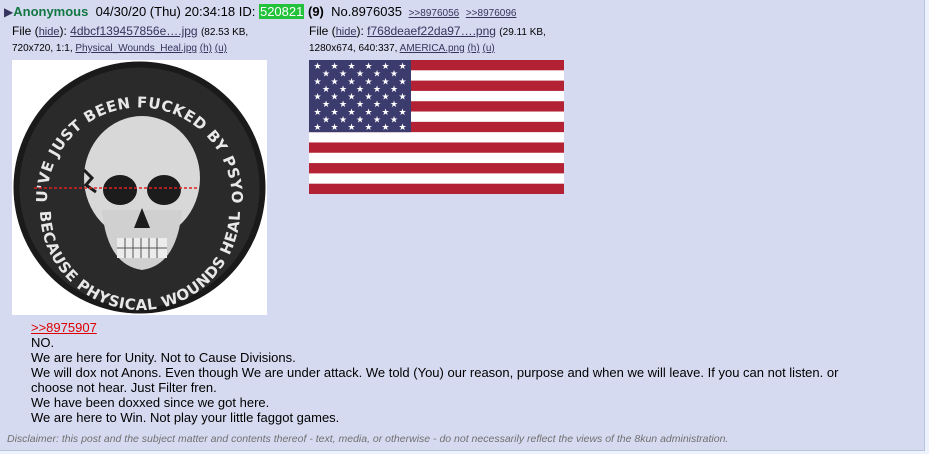 This screenshot has height=454, width=929. Describe the element at coordinates (165, 11) in the screenshot. I see `post-datetime: 04/30/20 (Thu) 20:34:18` at that location.